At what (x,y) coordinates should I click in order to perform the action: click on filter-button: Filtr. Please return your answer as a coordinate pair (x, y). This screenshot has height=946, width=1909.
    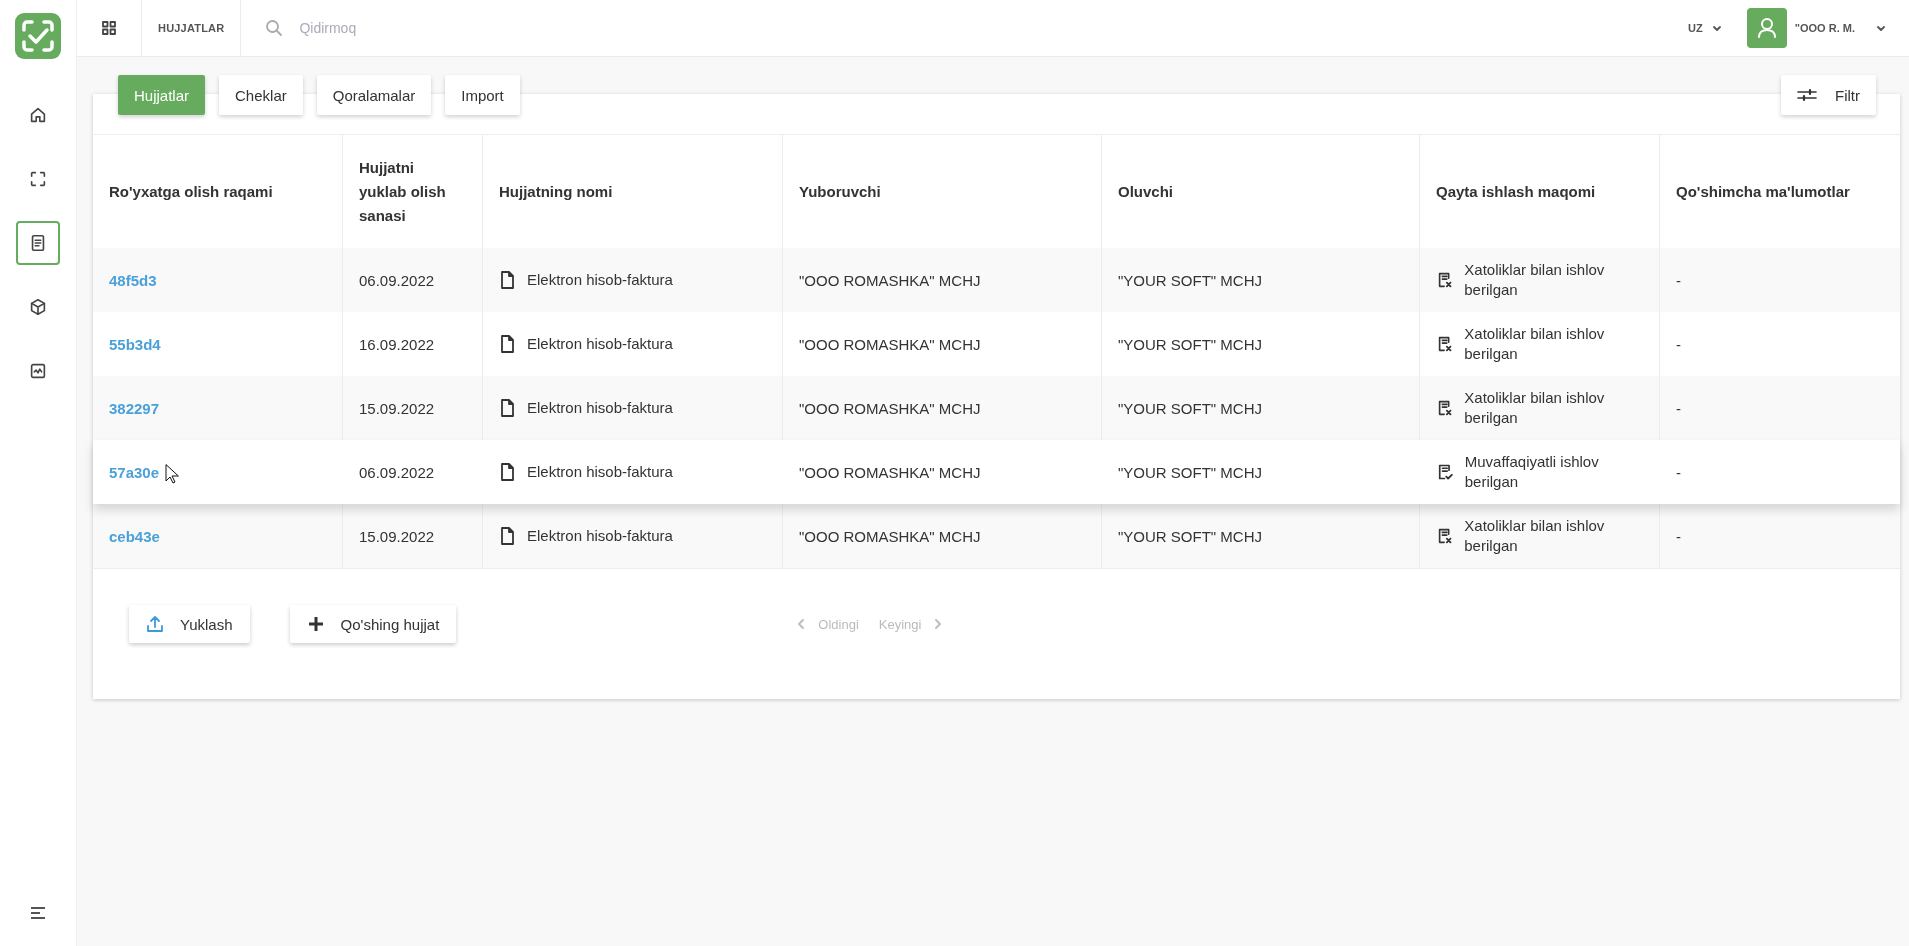
    Looking at the image, I should click on (1828, 95).